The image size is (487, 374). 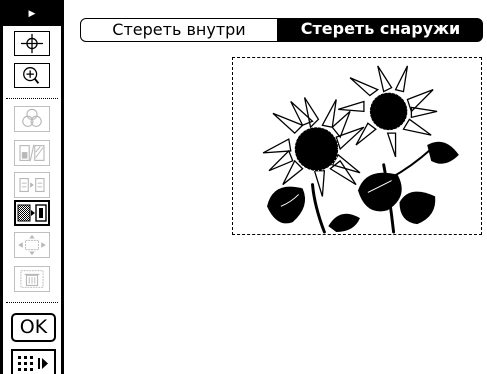 I want to click on split-fill-icon, so click(x=32, y=153).